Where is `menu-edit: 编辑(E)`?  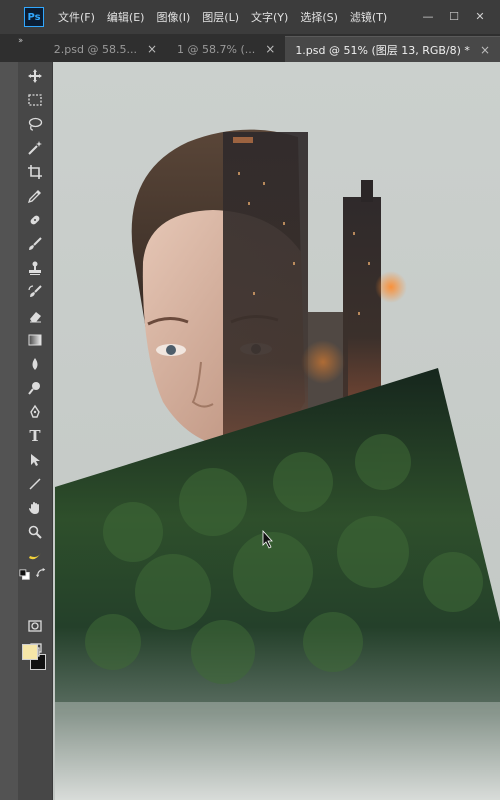 menu-edit: 编辑(E) is located at coordinates (126, 17).